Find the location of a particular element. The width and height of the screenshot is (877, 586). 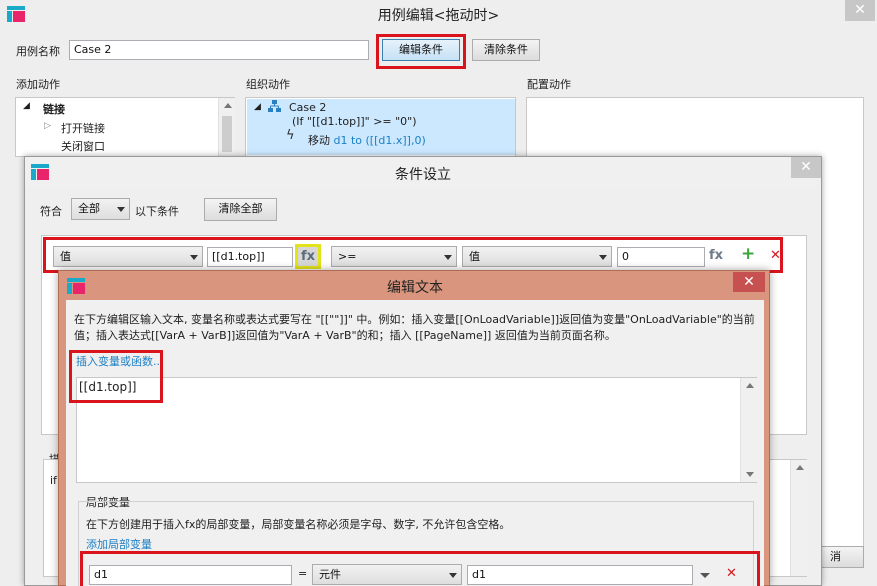

add-actions-scrollbar is located at coordinates (226, 127).